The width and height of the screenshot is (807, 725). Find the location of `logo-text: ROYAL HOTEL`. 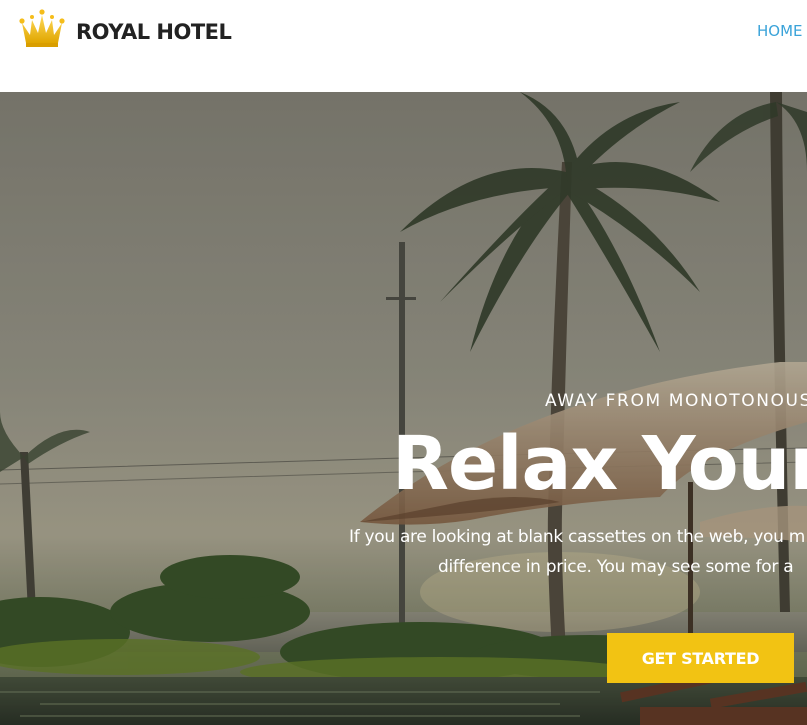

logo-text: ROYAL HOTEL is located at coordinates (154, 31).